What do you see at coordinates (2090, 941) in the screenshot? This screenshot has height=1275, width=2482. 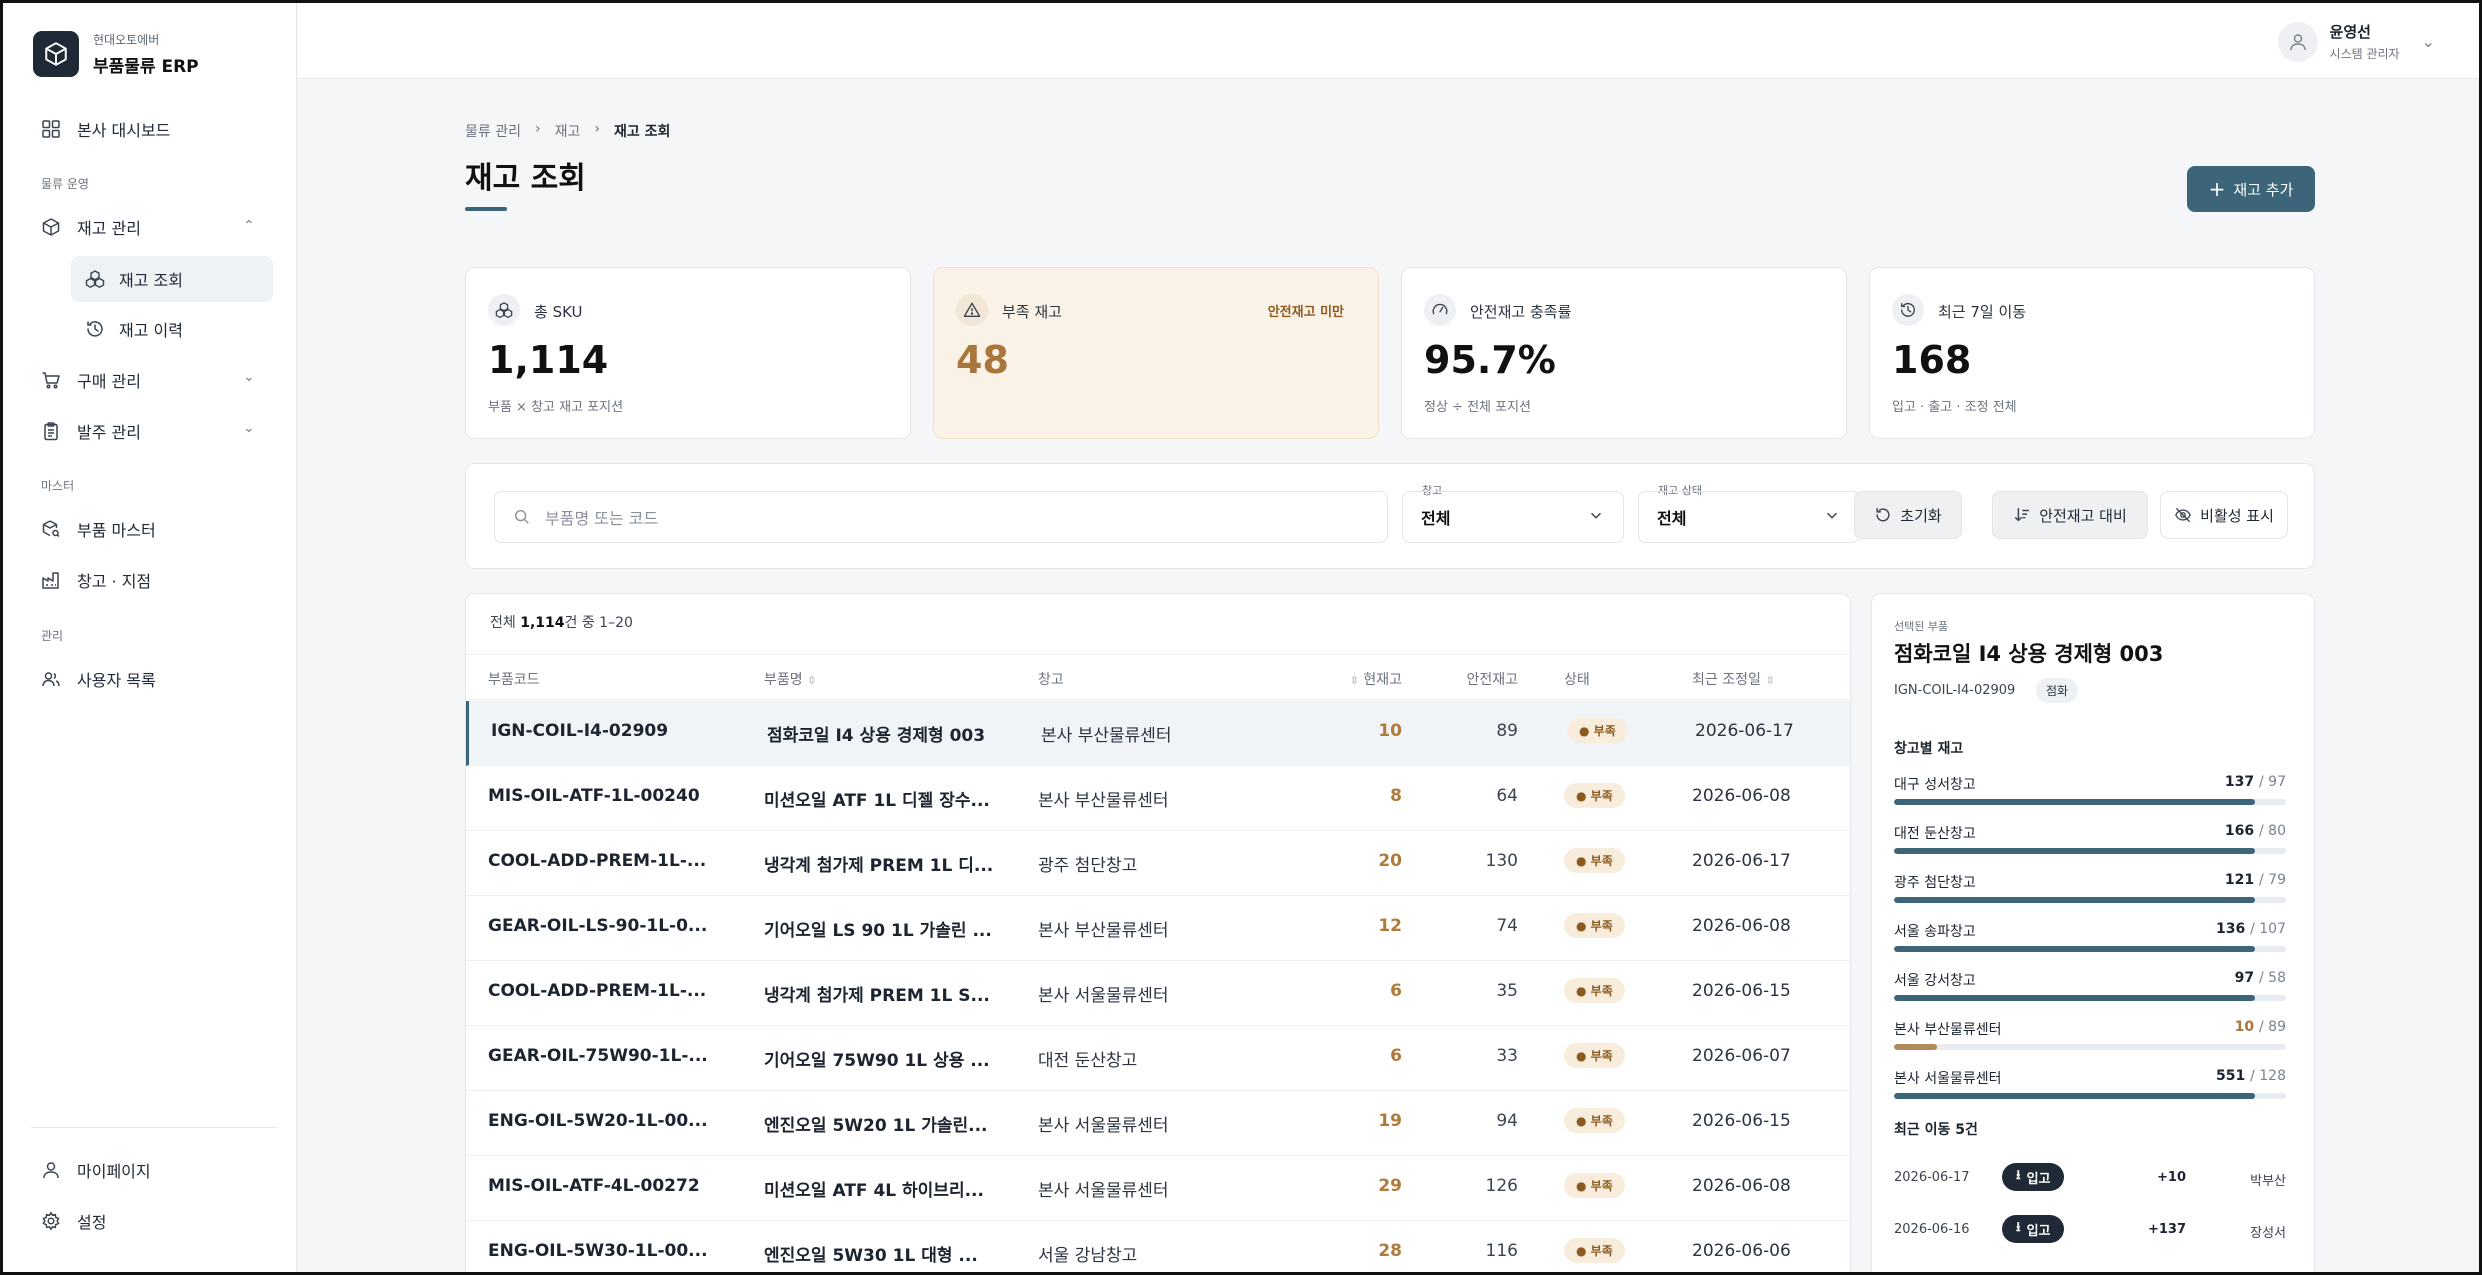 I see `warehouse-stock-row: 서울 송파창고 136 / 107` at bounding box center [2090, 941].